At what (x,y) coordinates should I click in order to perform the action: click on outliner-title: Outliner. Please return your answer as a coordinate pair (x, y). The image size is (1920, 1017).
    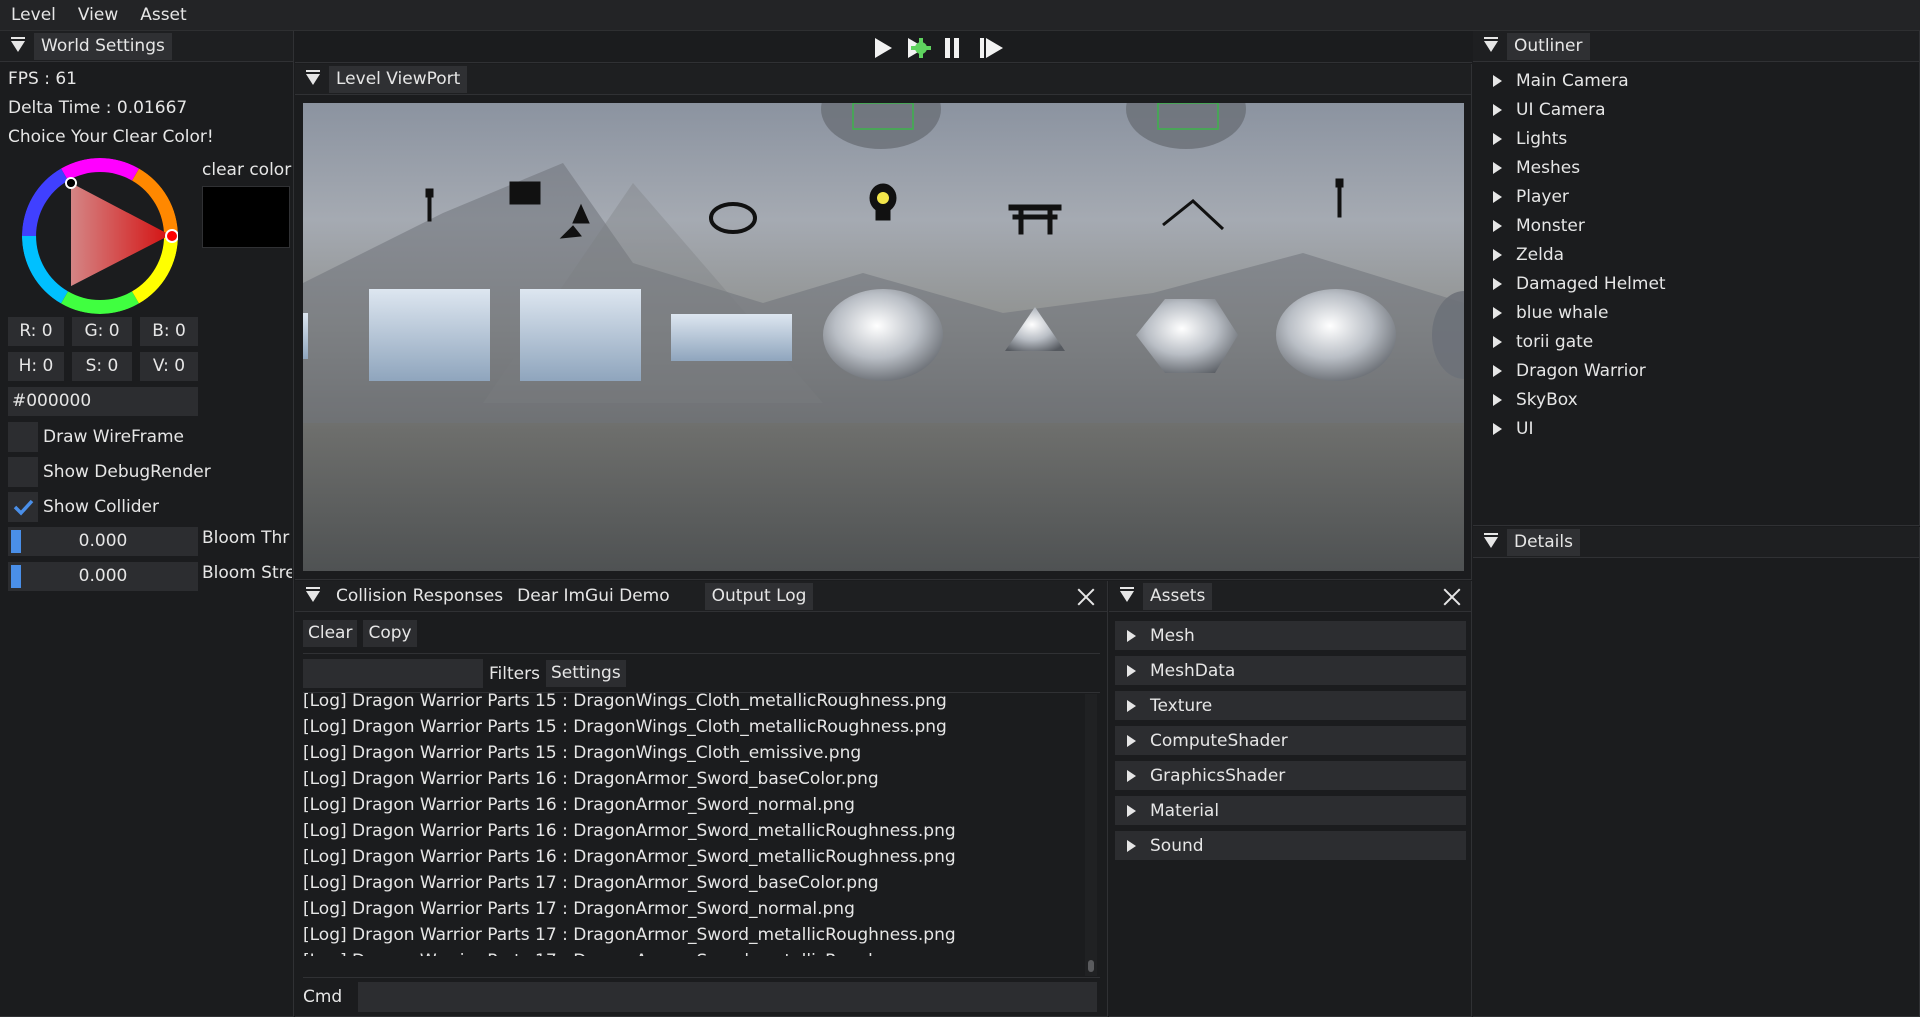
    Looking at the image, I should click on (1548, 46).